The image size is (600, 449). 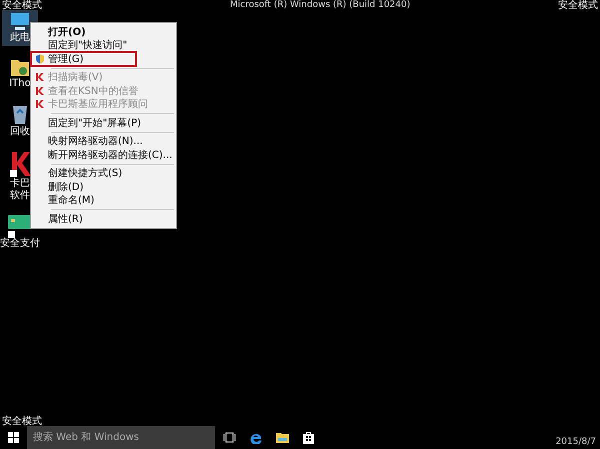 I want to click on task-view-icon, so click(x=229, y=437).